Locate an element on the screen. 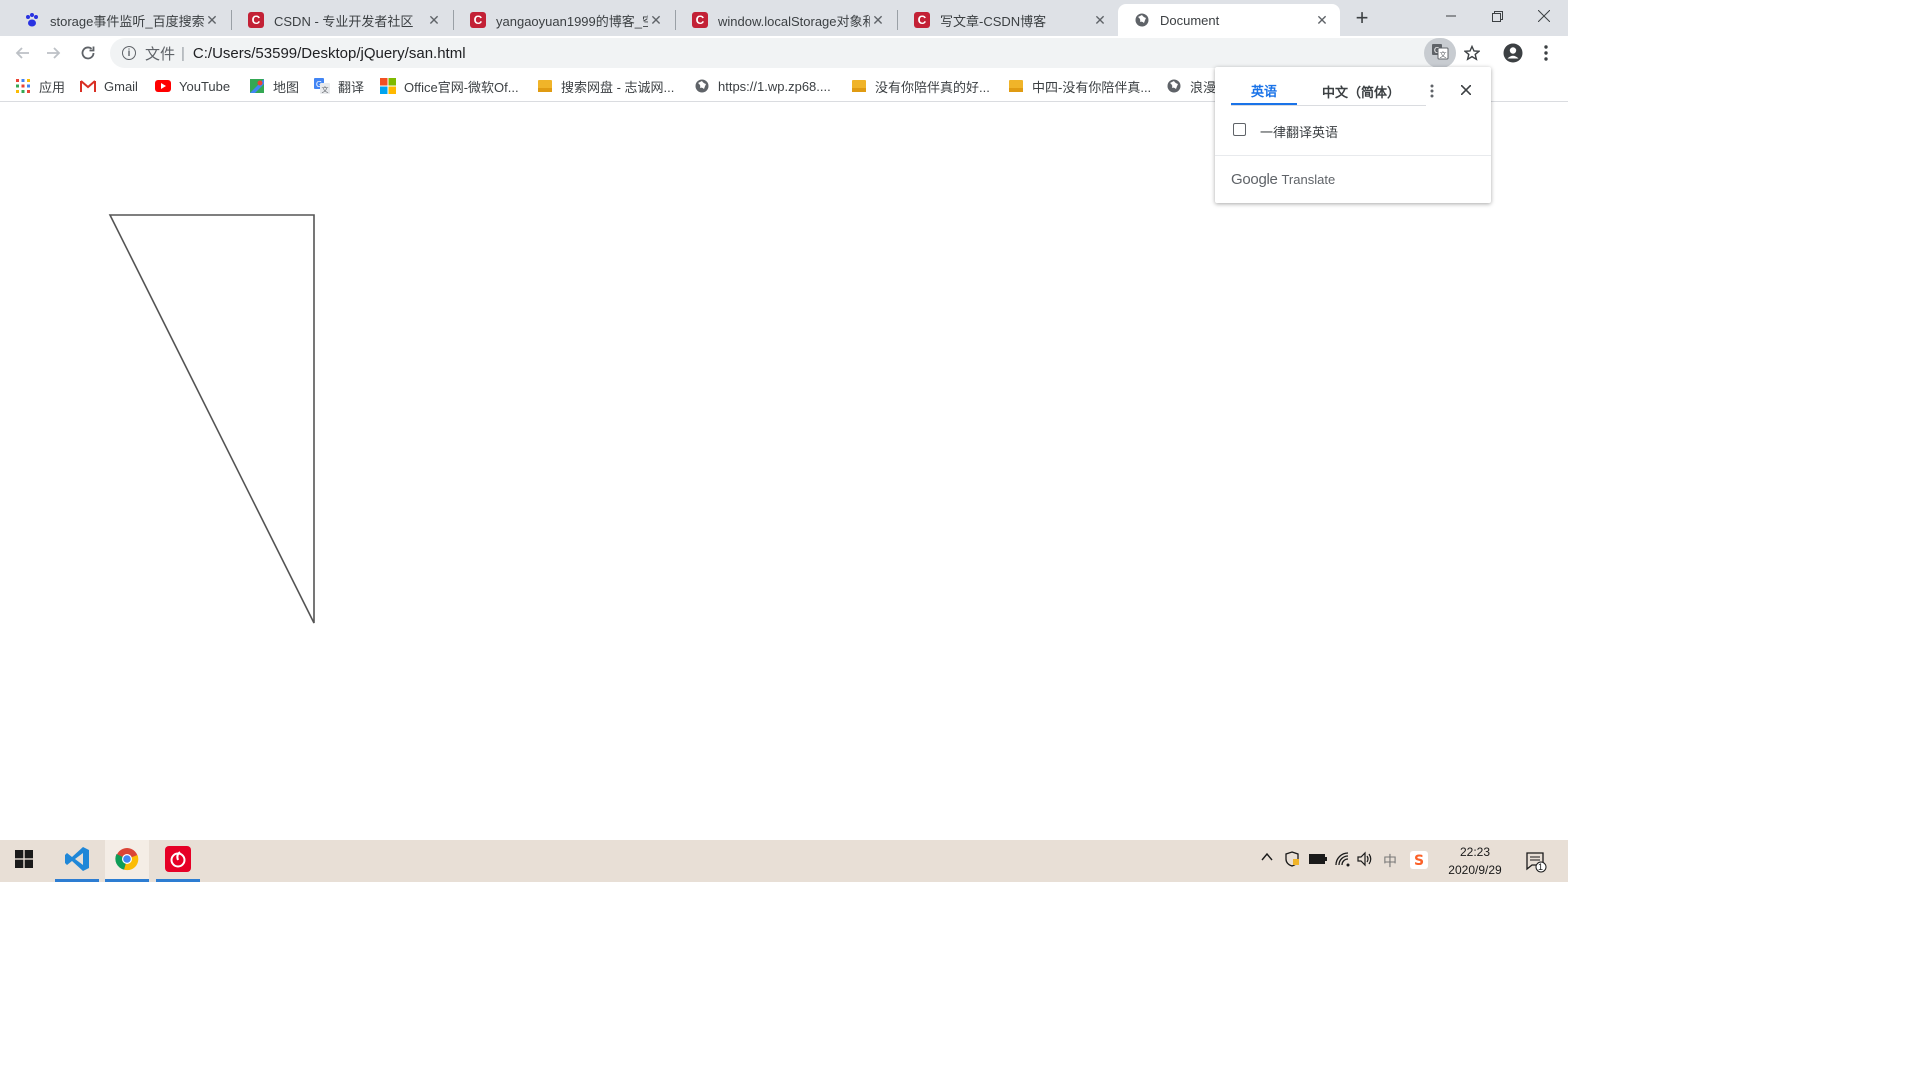 The width and height of the screenshot is (1920, 1080). translate-popup: 英语 中文（简体） 一律翻译英语 Google Translate is located at coordinates (1353, 135).